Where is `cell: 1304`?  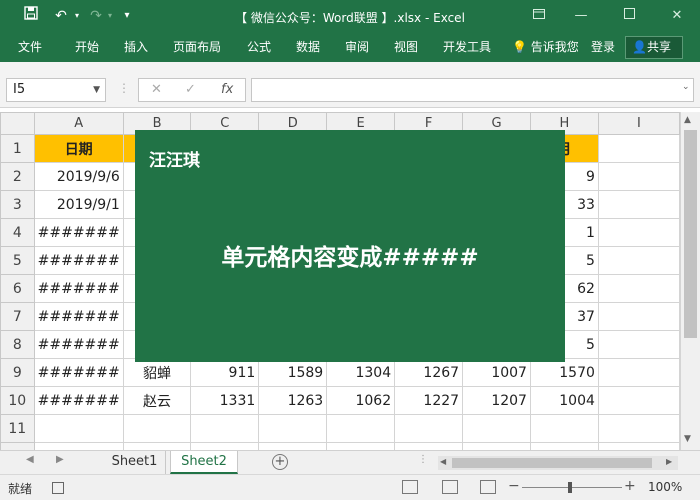 cell: 1304 is located at coordinates (361, 372).